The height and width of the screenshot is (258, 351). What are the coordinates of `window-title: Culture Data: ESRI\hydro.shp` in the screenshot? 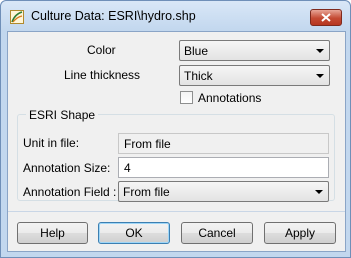 It's located at (113, 16).